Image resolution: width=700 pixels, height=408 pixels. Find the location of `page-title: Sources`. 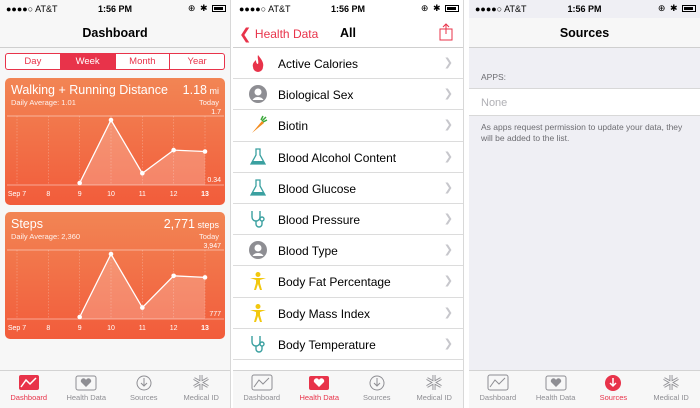

page-title: Sources is located at coordinates (584, 33).